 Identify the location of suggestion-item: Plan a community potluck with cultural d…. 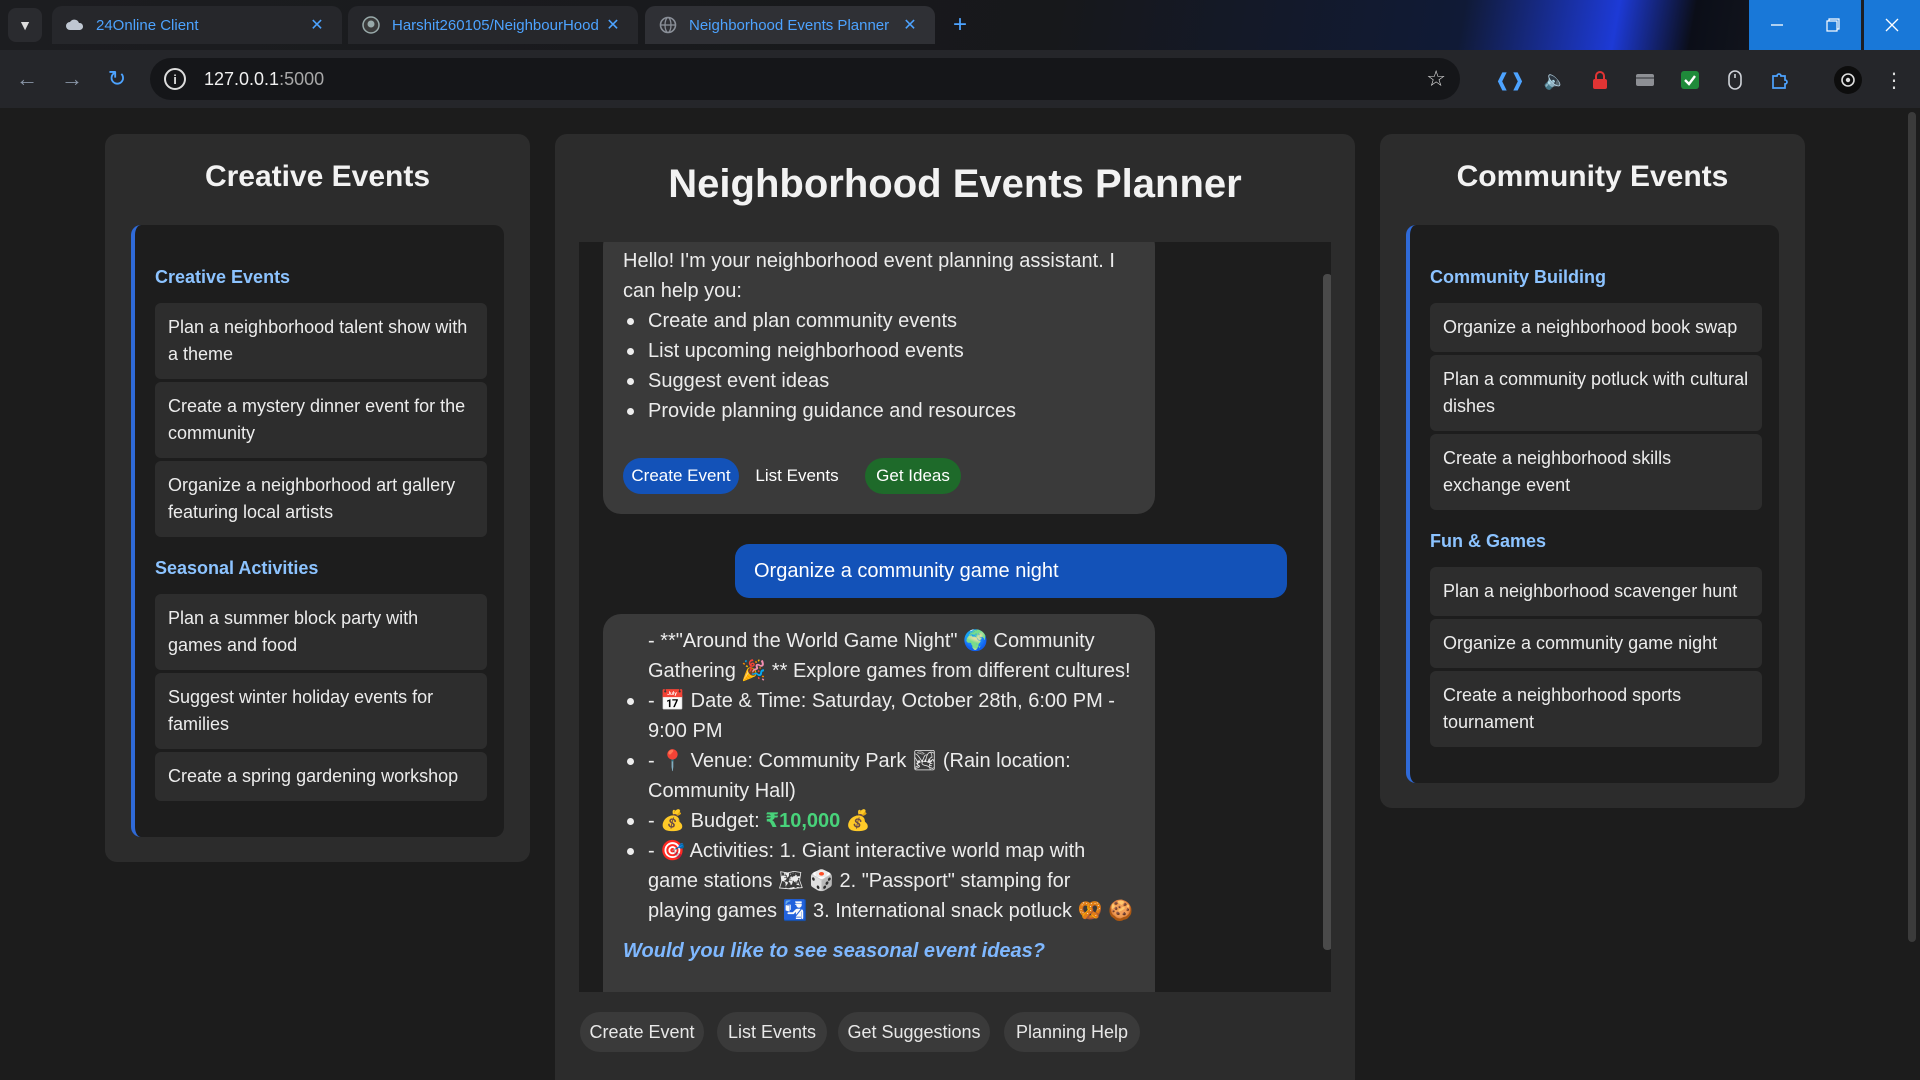
(1596, 393).